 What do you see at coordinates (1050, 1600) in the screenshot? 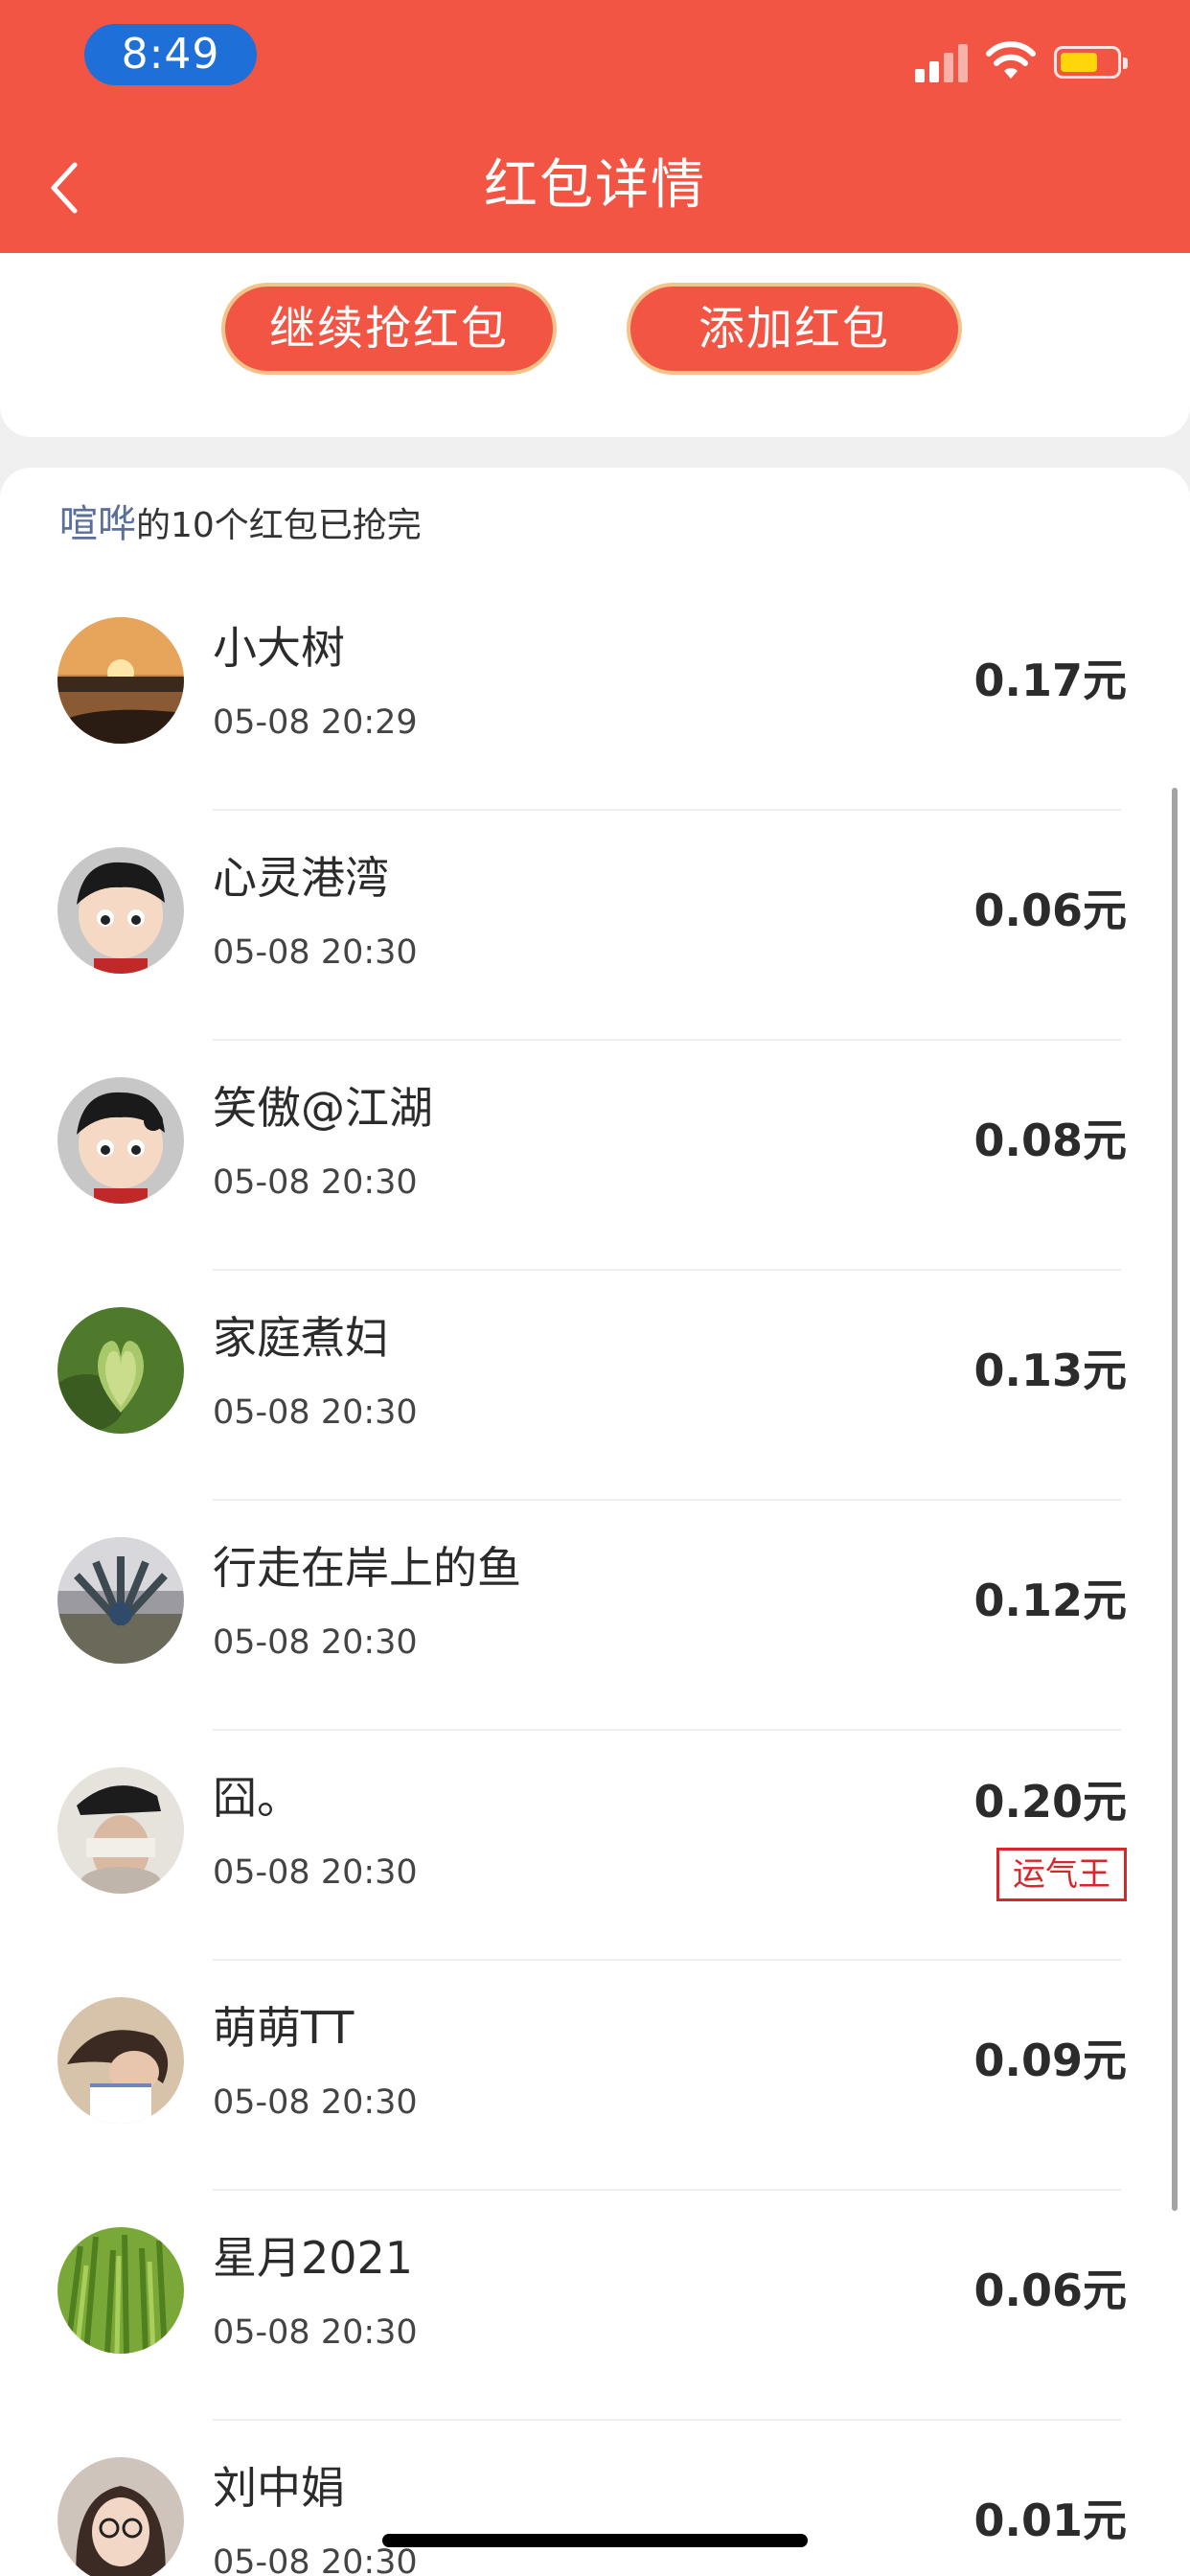
I see `amount: 0.12元` at bounding box center [1050, 1600].